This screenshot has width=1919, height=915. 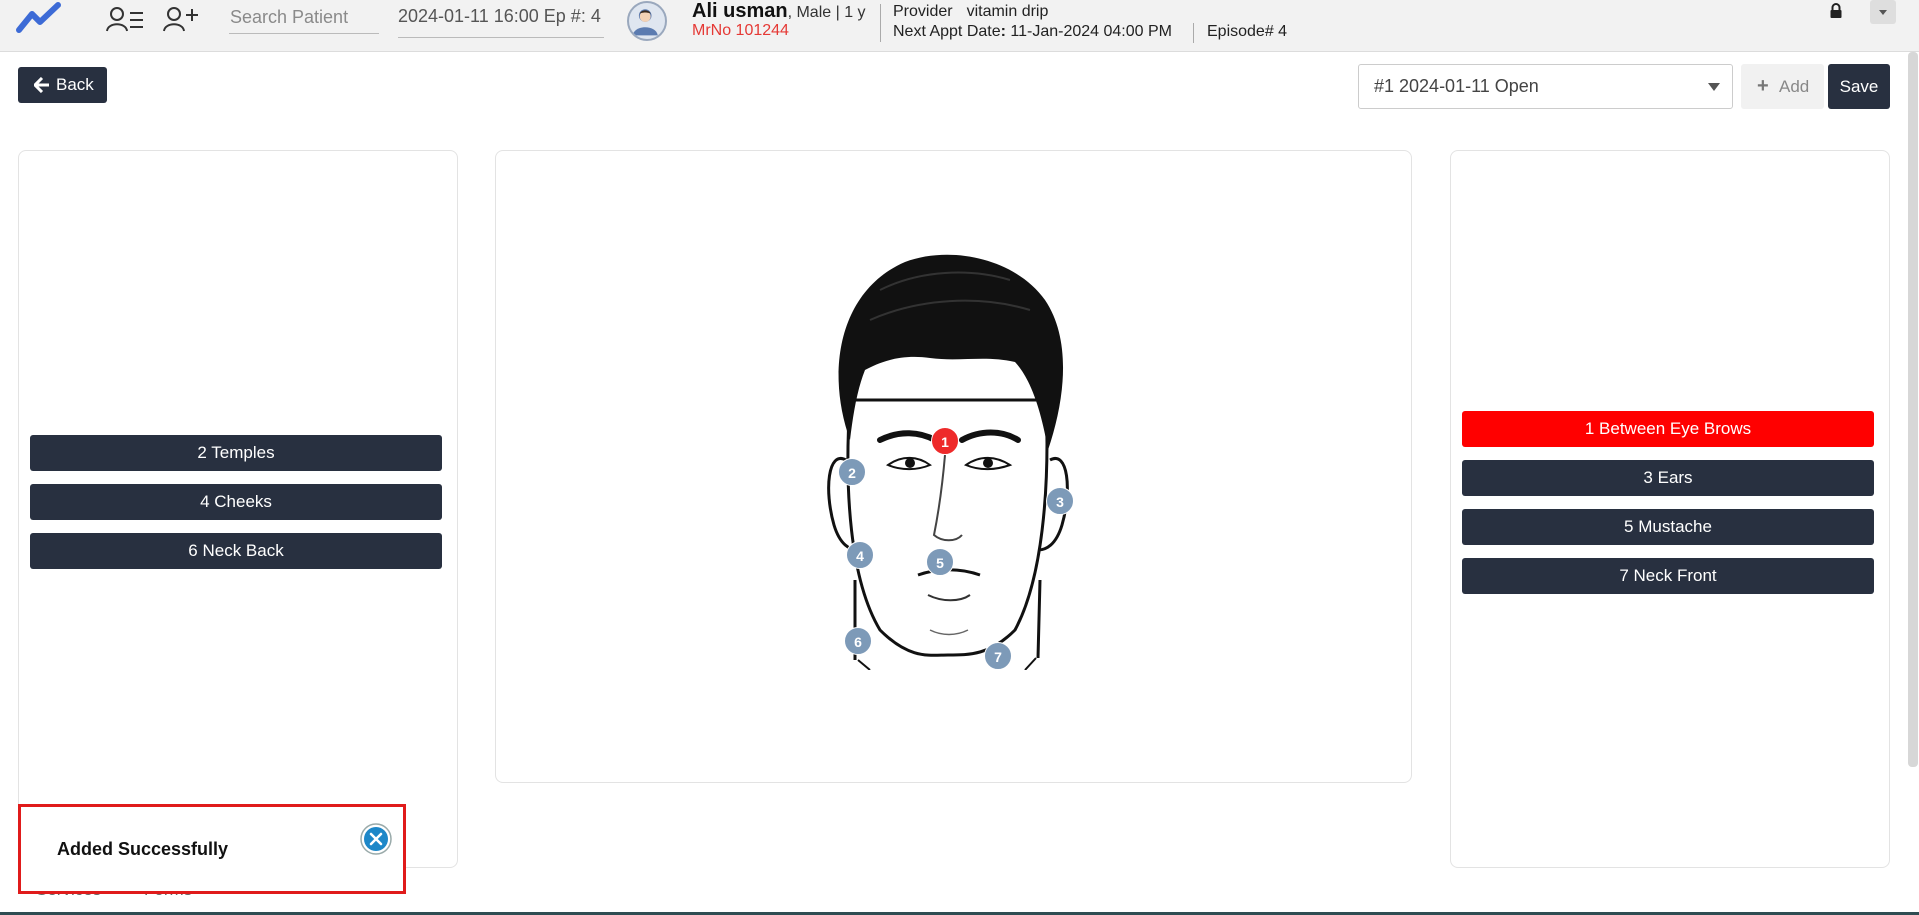 What do you see at coordinates (125, 20) in the screenshot?
I see `patient-list-icon` at bounding box center [125, 20].